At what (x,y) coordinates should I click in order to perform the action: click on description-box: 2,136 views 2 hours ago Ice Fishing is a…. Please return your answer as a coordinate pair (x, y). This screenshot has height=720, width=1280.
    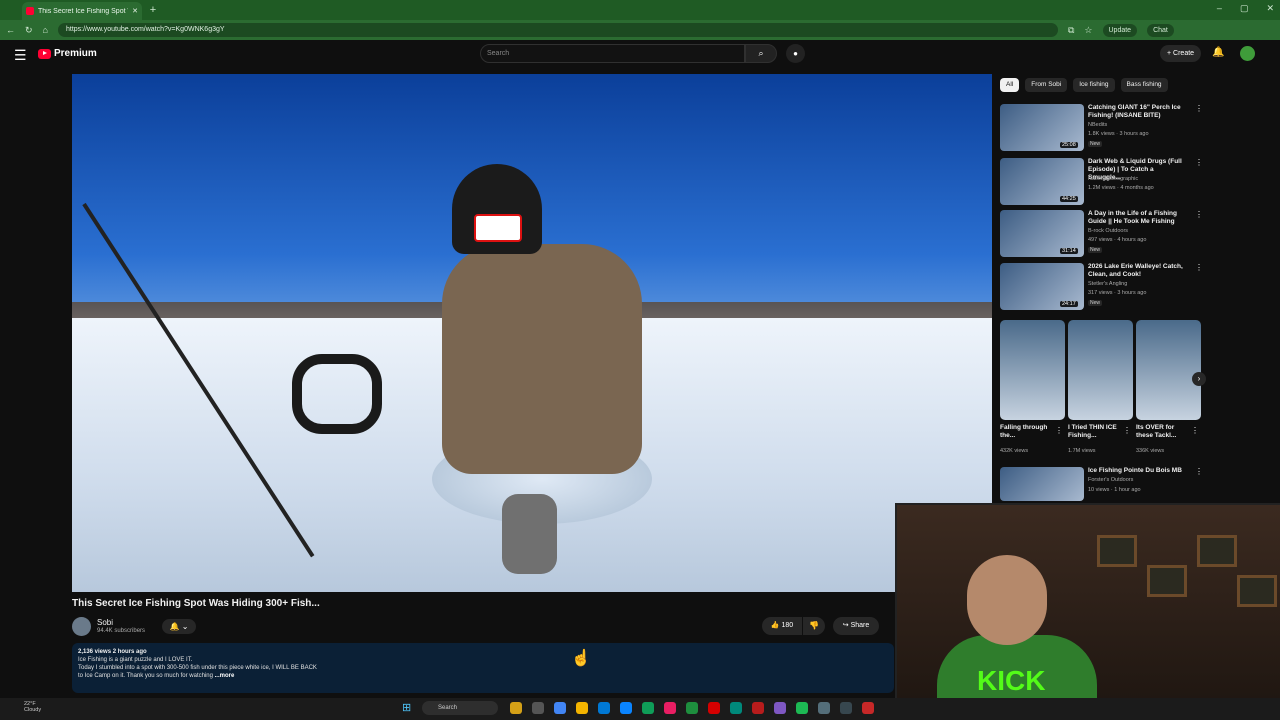
    Looking at the image, I should click on (483, 668).